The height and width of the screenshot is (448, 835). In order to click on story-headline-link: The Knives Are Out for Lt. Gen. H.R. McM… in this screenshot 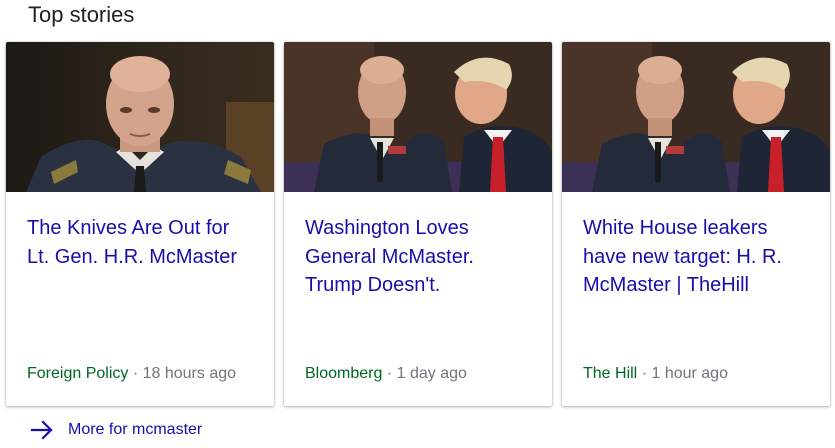, I will do `click(141, 242)`.